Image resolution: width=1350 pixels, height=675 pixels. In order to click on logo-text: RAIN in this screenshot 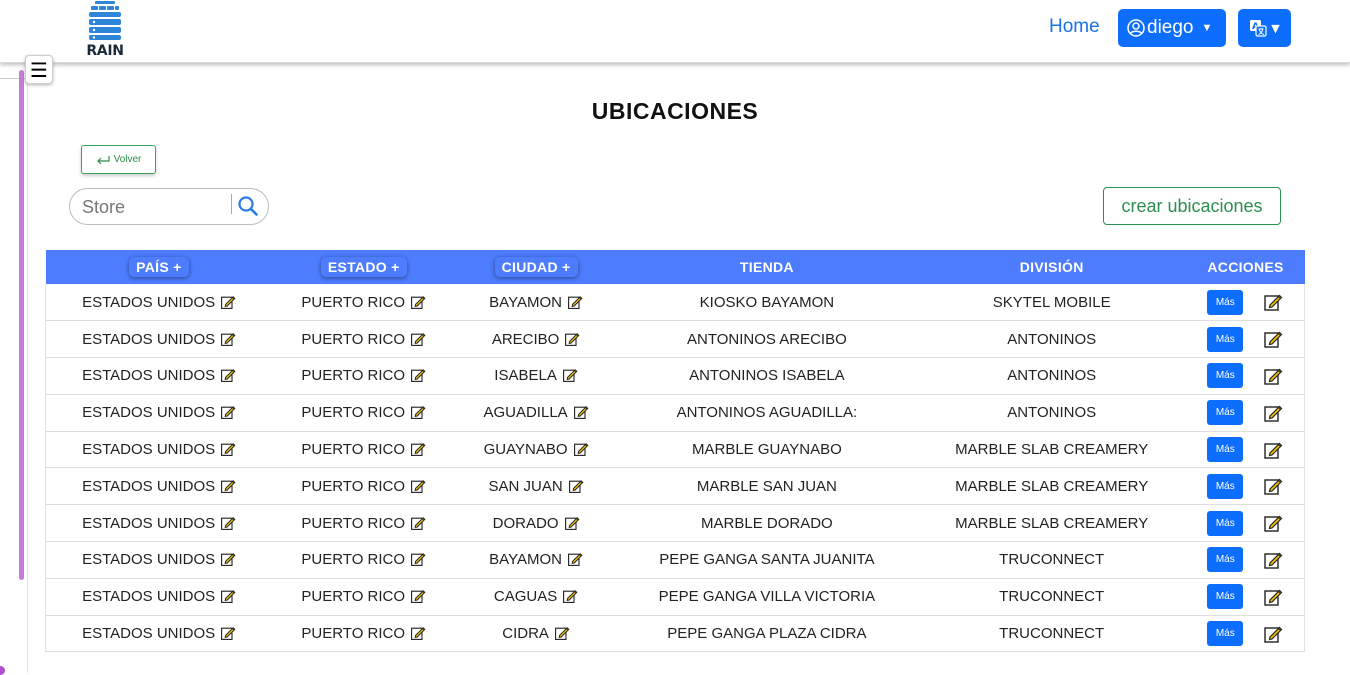, I will do `click(105, 51)`.